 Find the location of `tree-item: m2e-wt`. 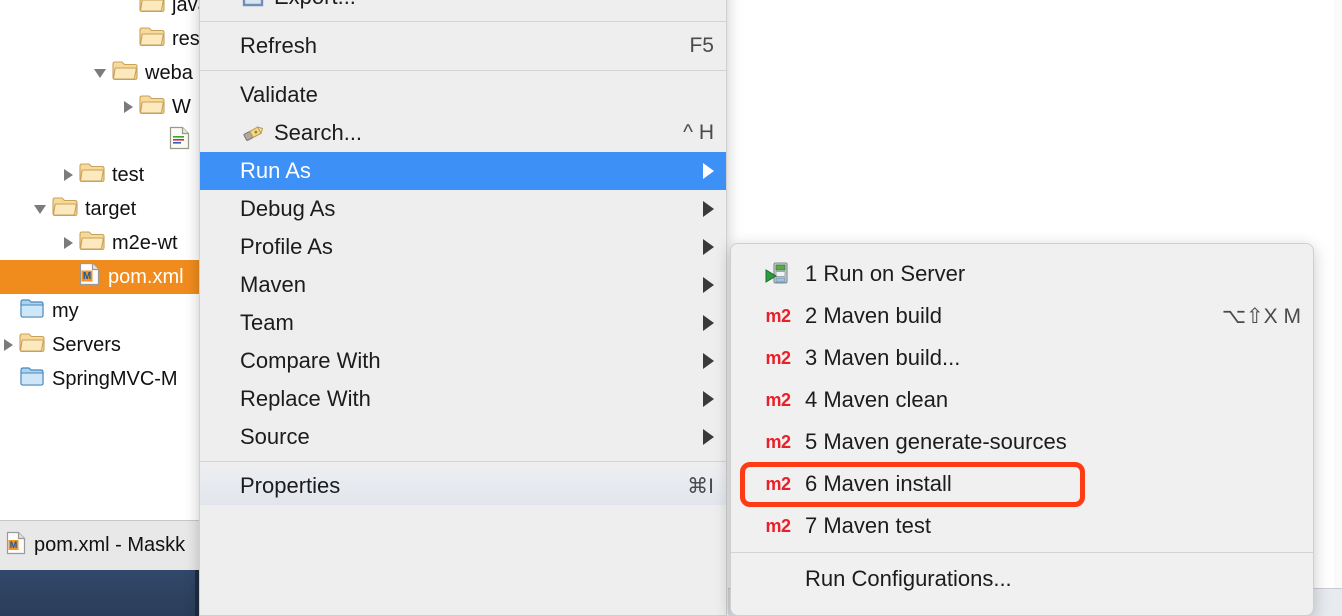

tree-item: m2e-wt is located at coordinates (100, 243).